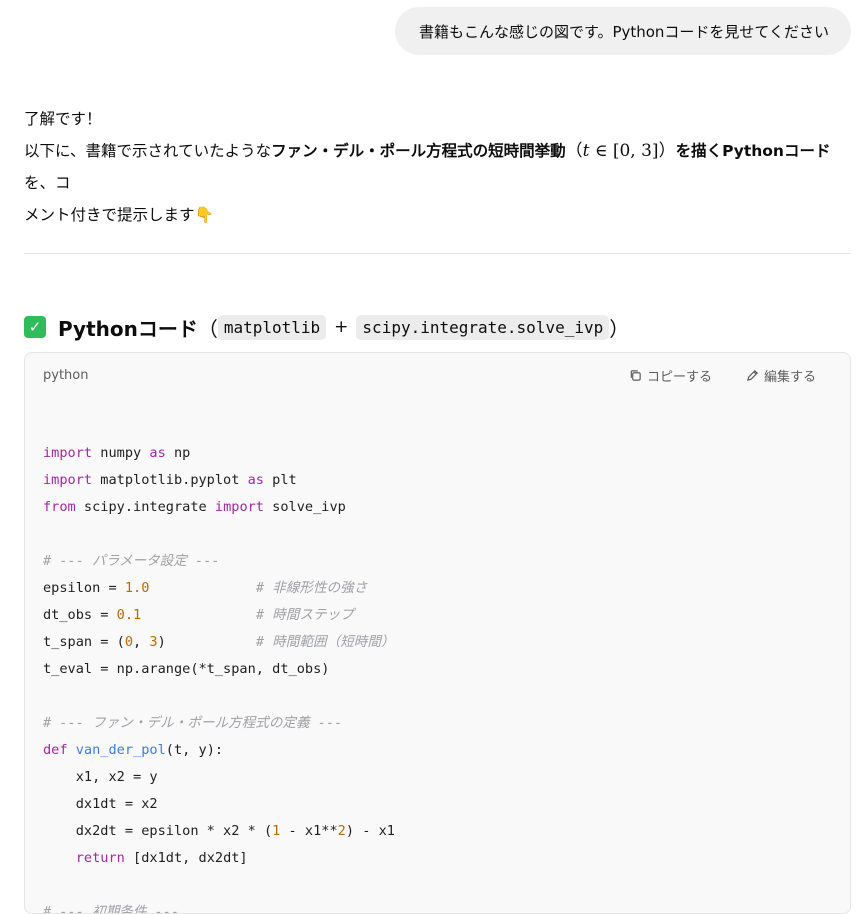 This screenshot has height=914, width=861. What do you see at coordinates (635, 151) in the screenshot?
I see `math-interval: [0, 3]` at bounding box center [635, 151].